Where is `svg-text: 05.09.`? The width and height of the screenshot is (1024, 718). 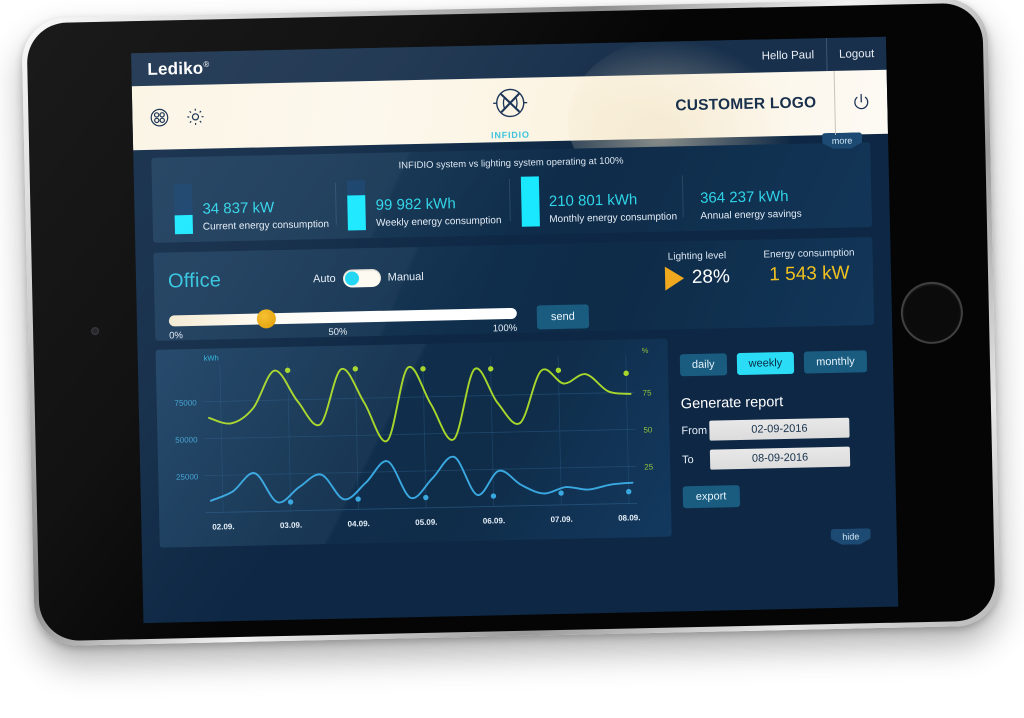 svg-text: 05.09. is located at coordinates (426, 522).